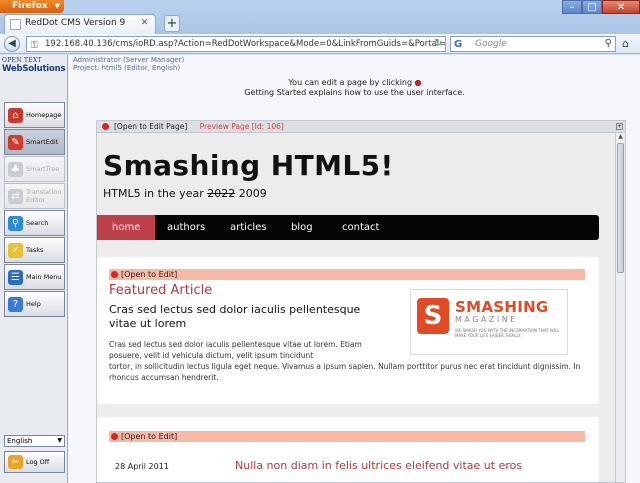 This screenshot has height=483, width=640. What do you see at coordinates (248, 227) in the screenshot?
I see `nav-articles: articles` at bounding box center [248, 227].